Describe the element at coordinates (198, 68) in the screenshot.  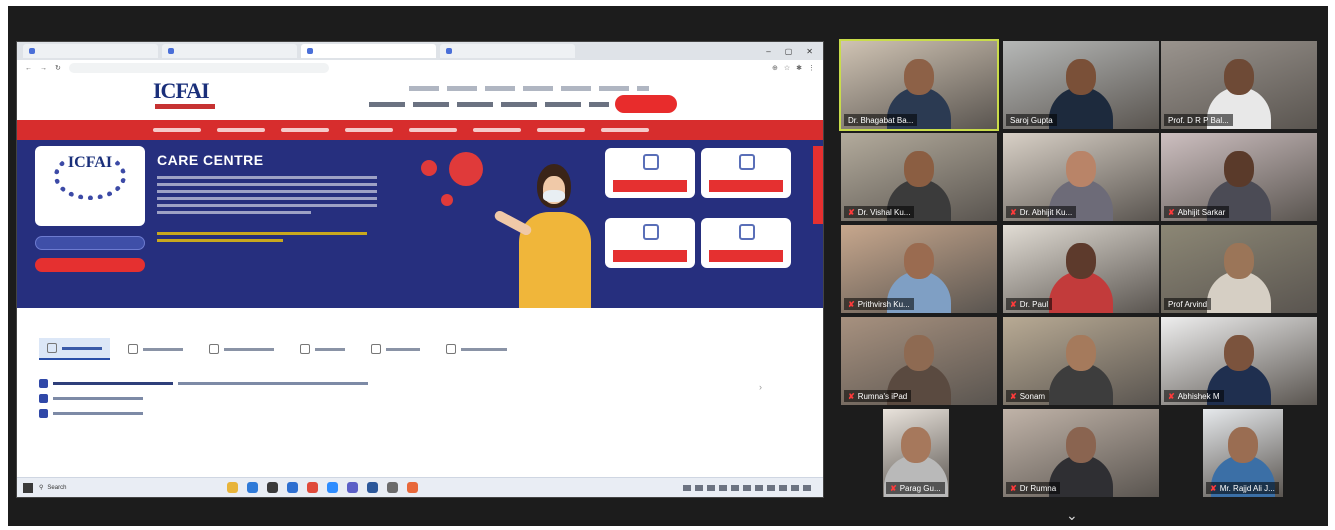
I see `url-field` at that location.